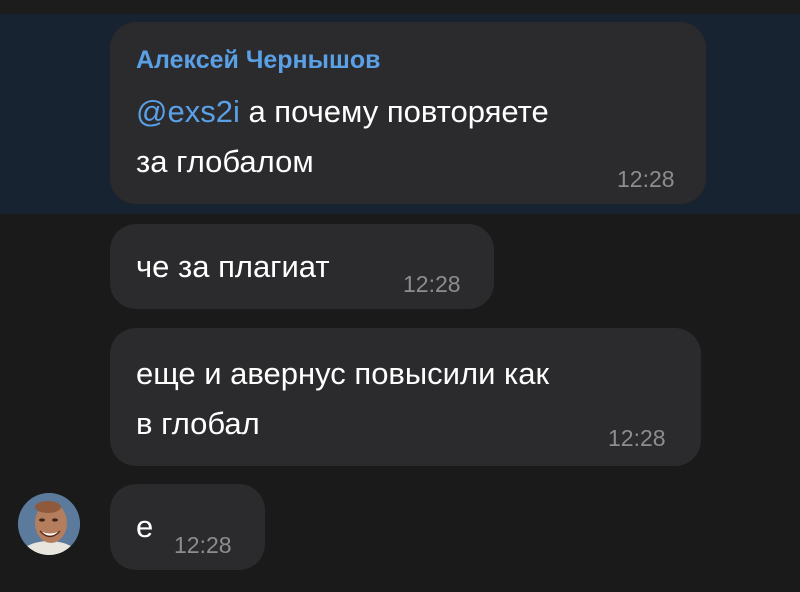 The width and height of the screenshot is (800, 592). Describe the element at coordinates (400, 7) in the screenshot. I see `top-divider` at that location.